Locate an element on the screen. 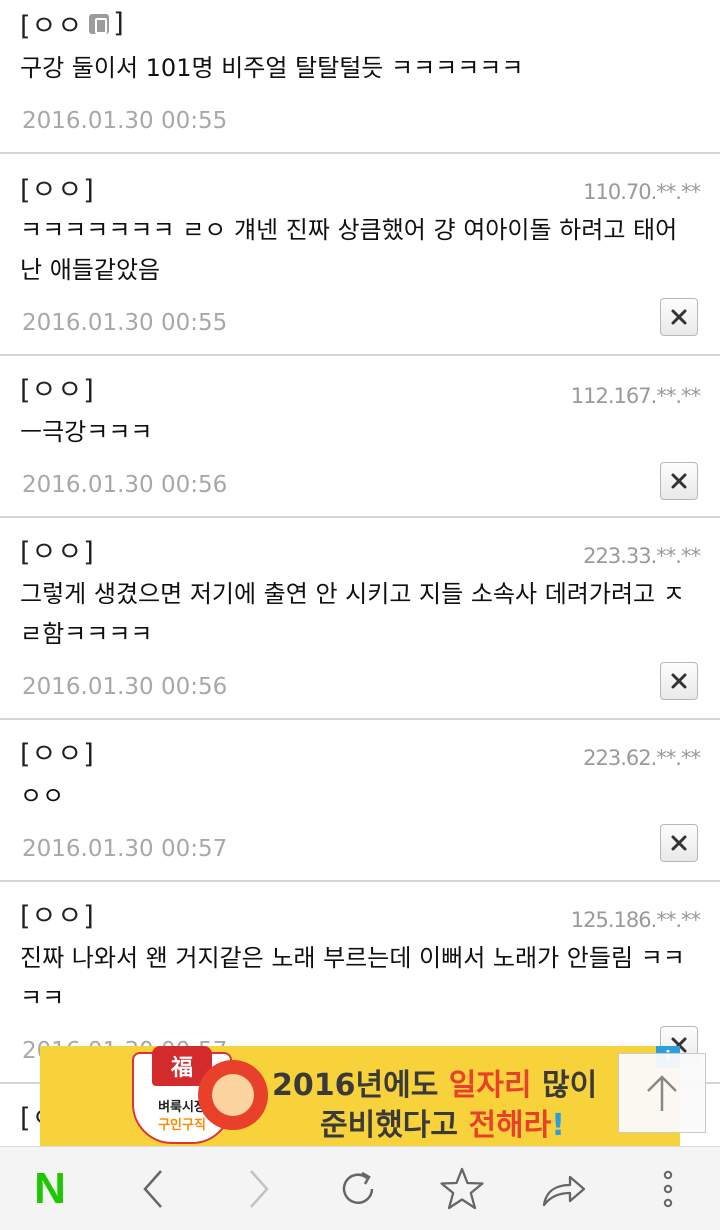 Image resolution: width=720 pixels, height=1230 pixels. ad-headline-2: 준비했다고 전해라! is located at coordinates (442, 1122).